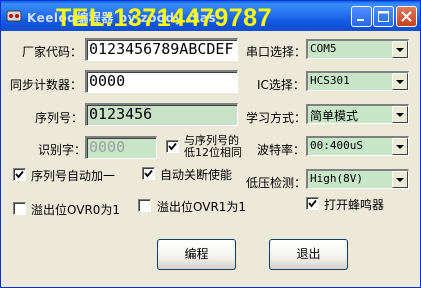 The height and width of the screenshot is (288, 421). I want to click on close-icon, so click(406, 16).